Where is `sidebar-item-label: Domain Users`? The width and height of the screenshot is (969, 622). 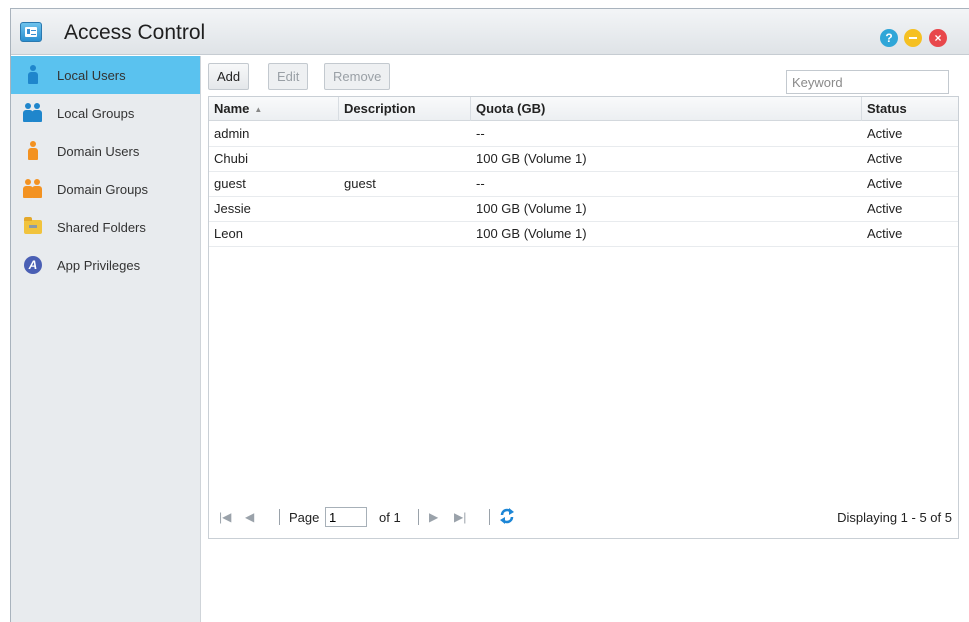 sidebar-item-label: Domain Users is located at coordinates (98, 151).